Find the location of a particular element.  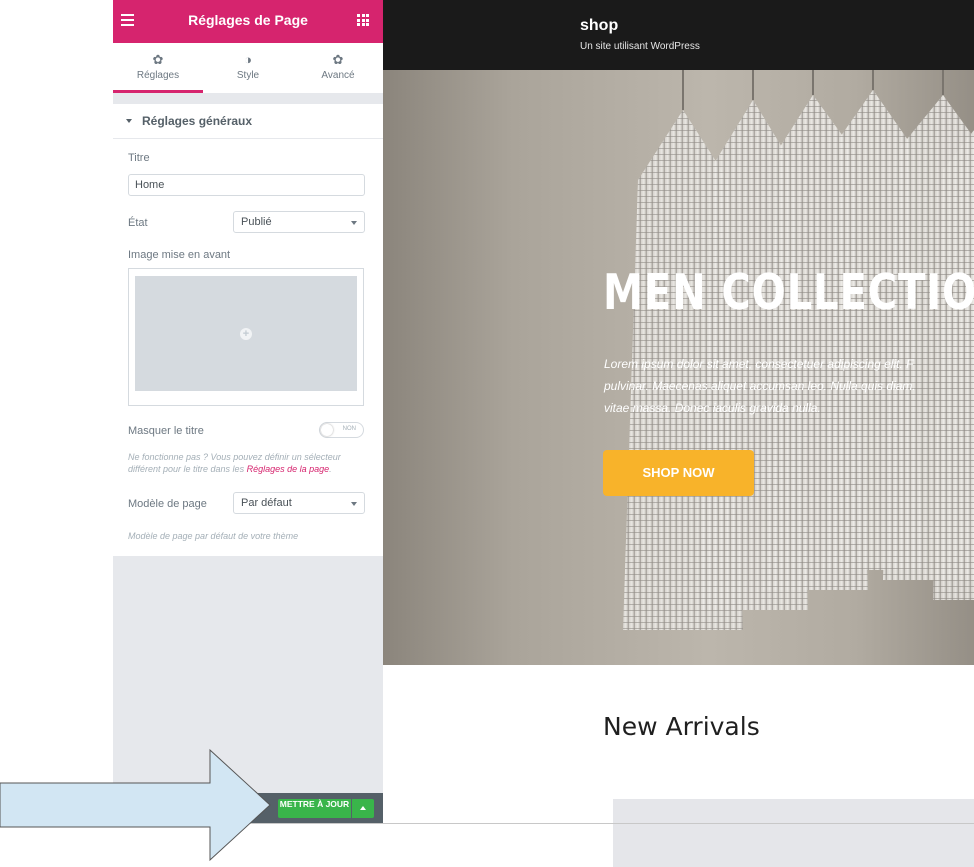

toggle-text: NON is located at coordinates (349, 429).